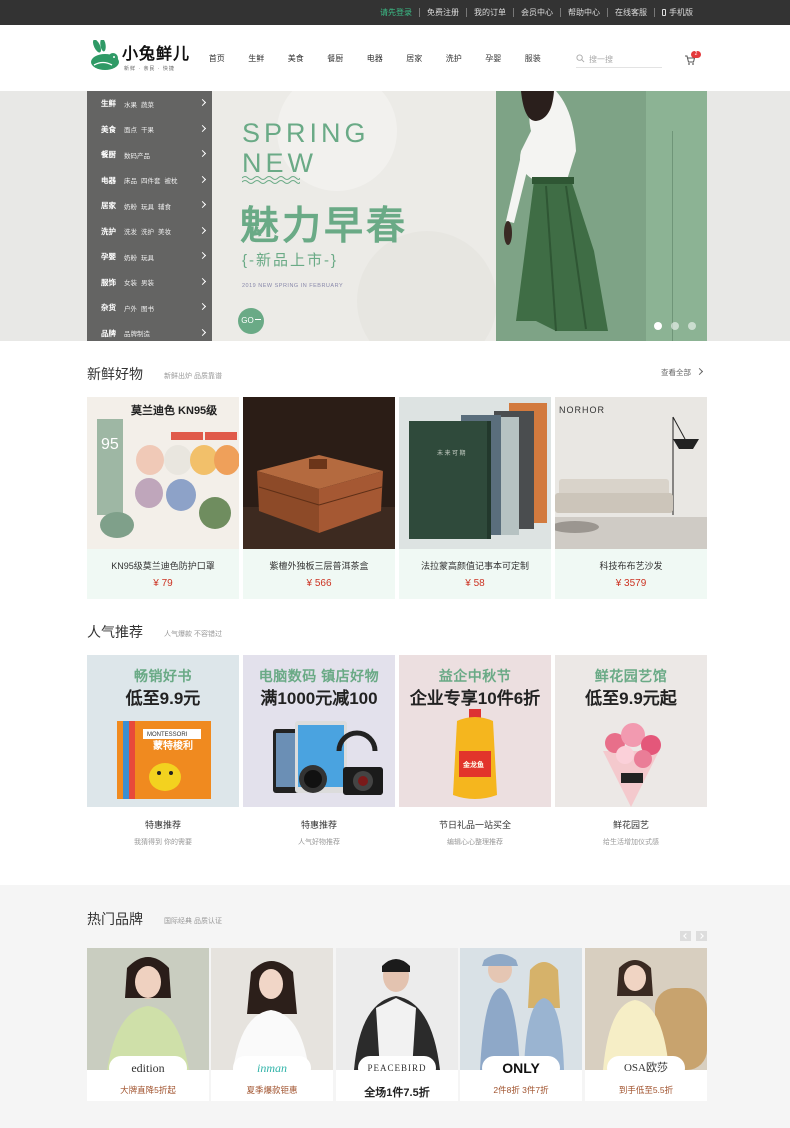 Image resolution: width=790 pixels, height=1128 pixels. I want to click on login-link: 请先登录, so click(396, 12).